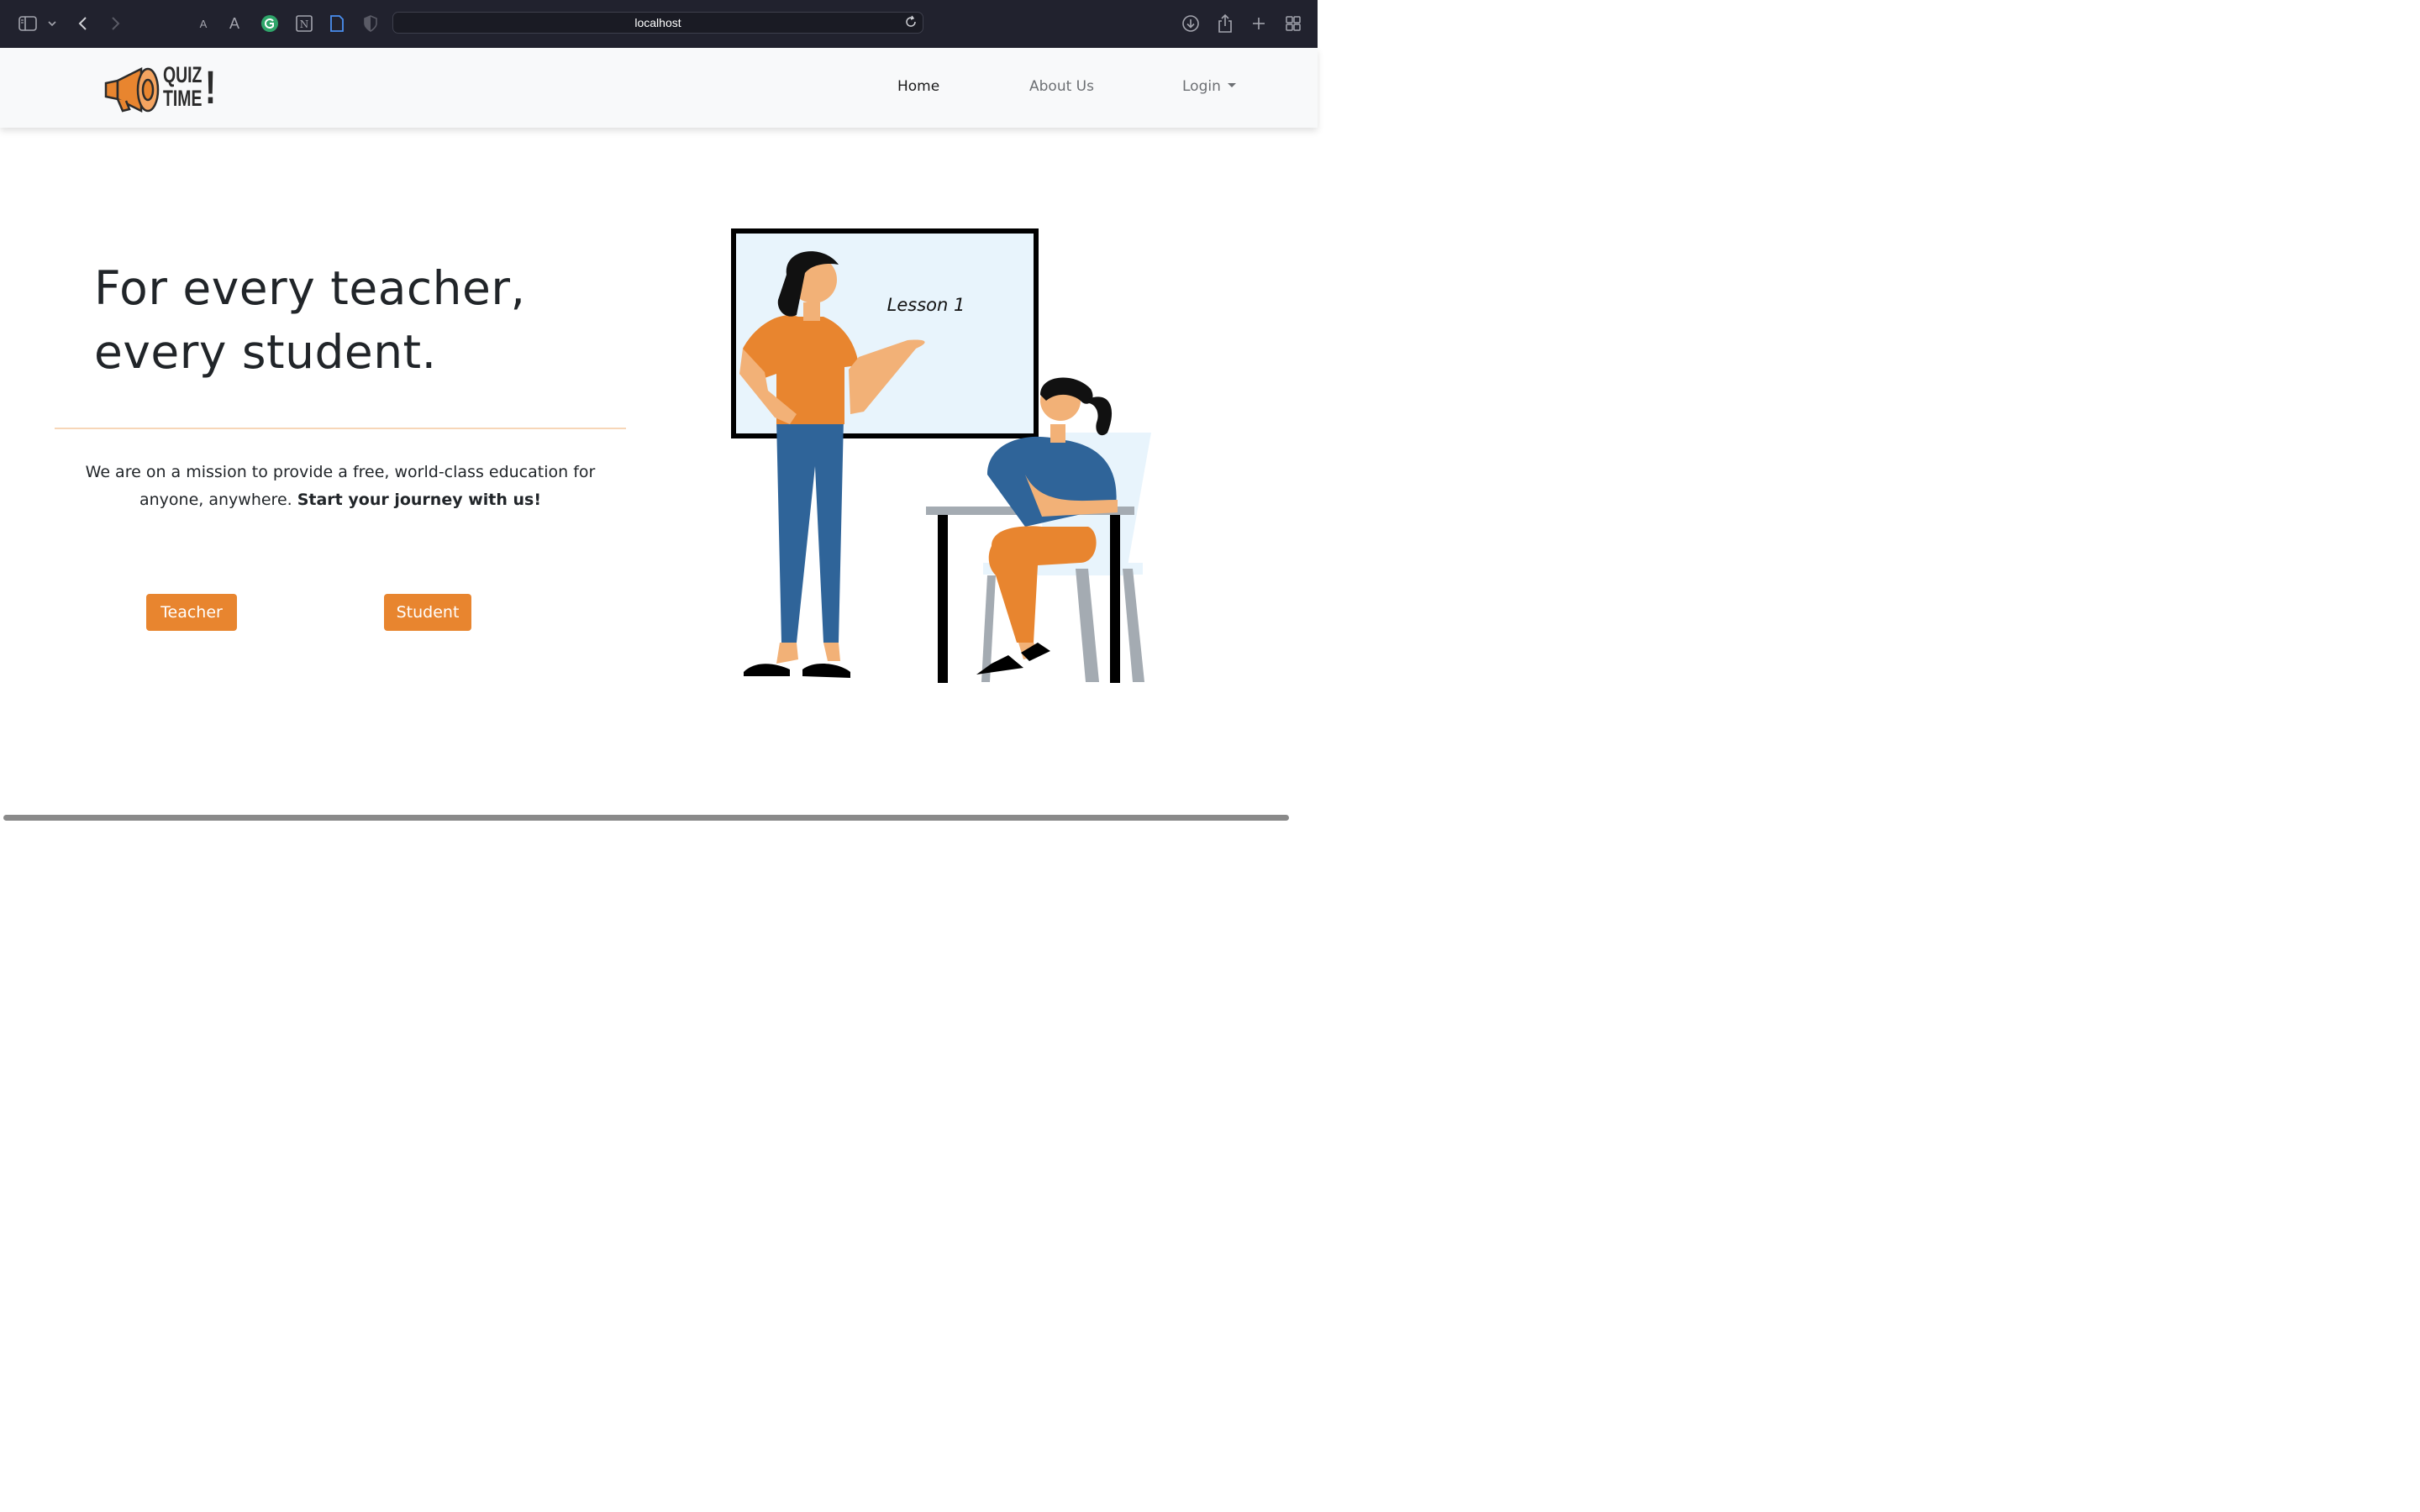  I want to click on classroom-illustration: Lesson 1, so click(941, 455).